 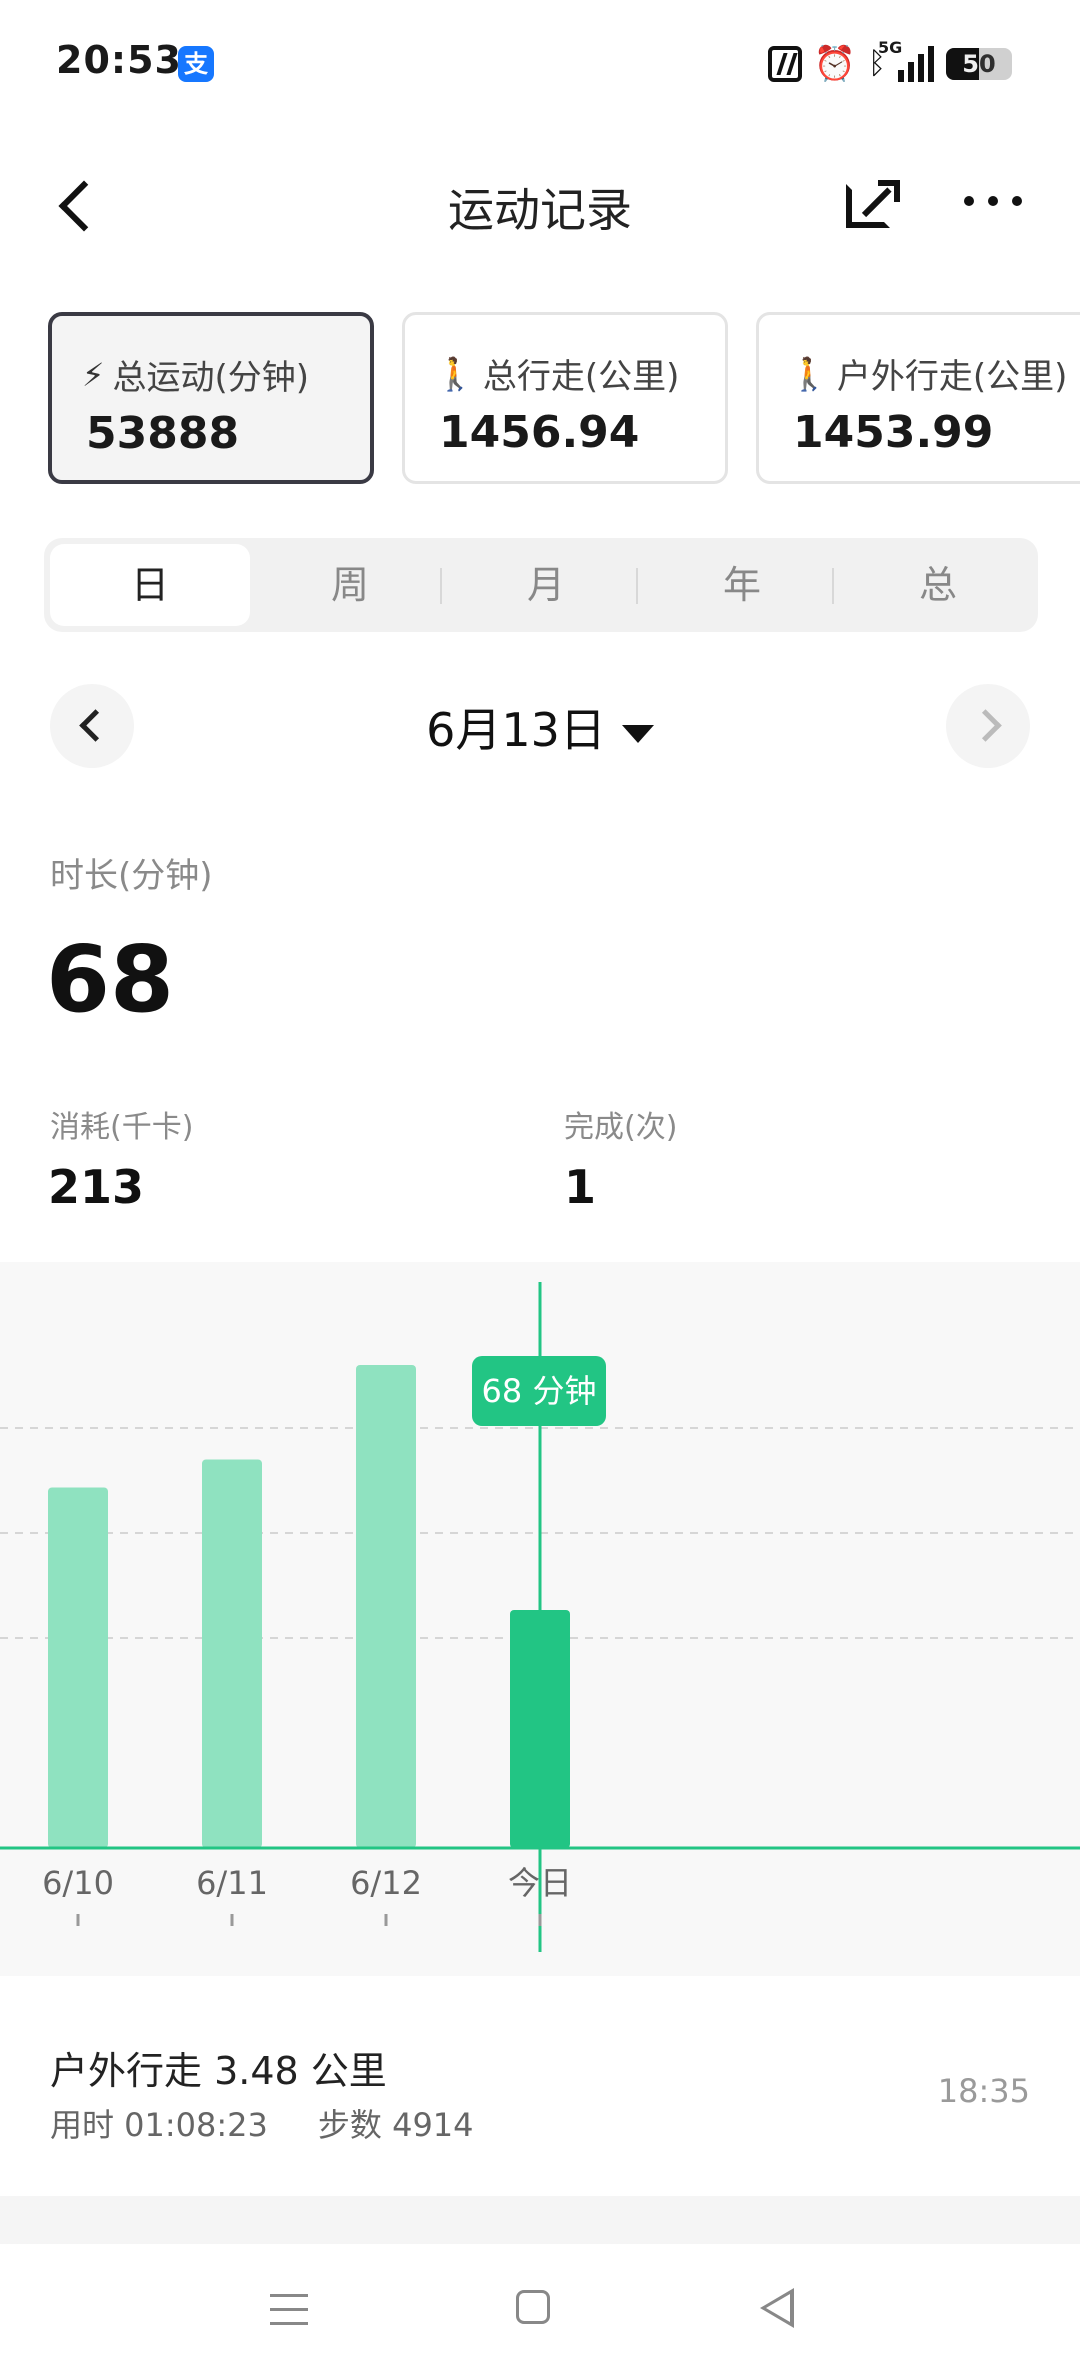 I want to click on activity-duration: 用时 01:08:23, so click(x=159, y=2125).